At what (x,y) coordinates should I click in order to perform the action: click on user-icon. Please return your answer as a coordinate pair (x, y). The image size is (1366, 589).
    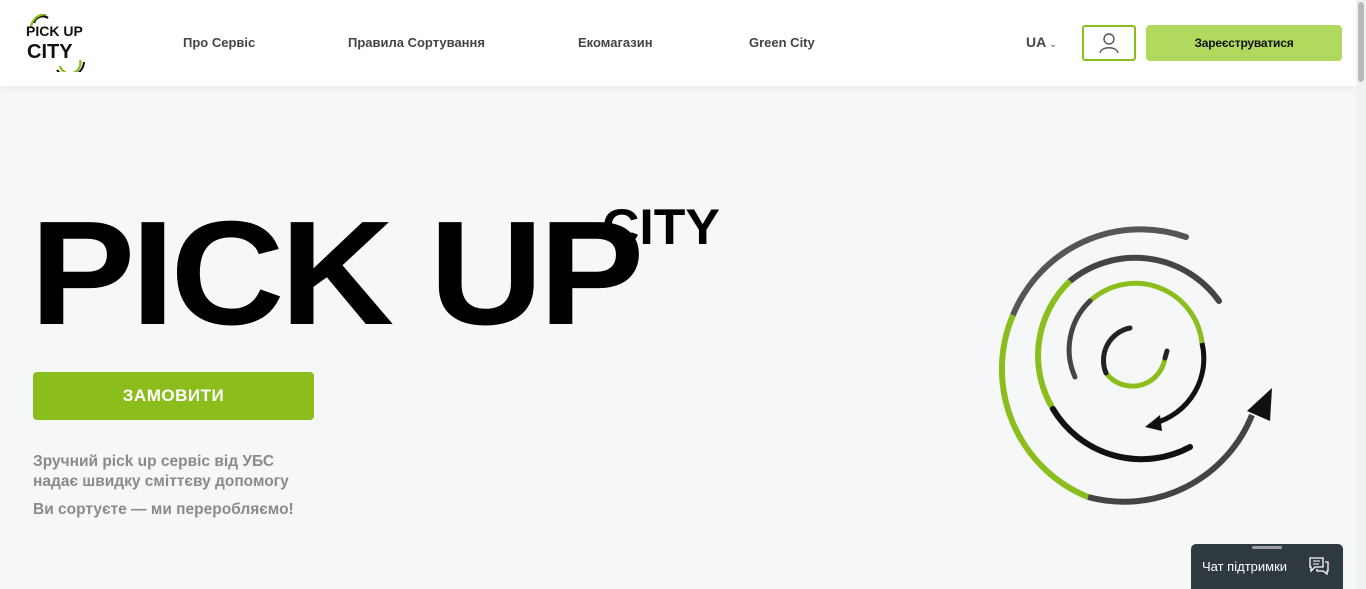
    Looking at the image, I should click on (1109, 43).